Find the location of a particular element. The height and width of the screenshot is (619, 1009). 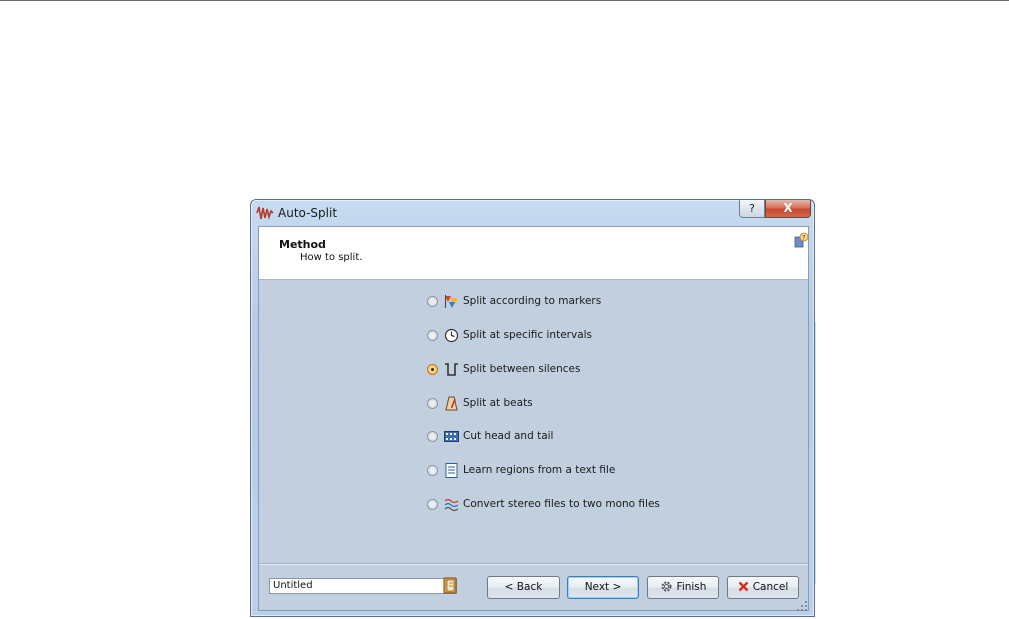

radio-button-selected is located at coordinates (432, 369).